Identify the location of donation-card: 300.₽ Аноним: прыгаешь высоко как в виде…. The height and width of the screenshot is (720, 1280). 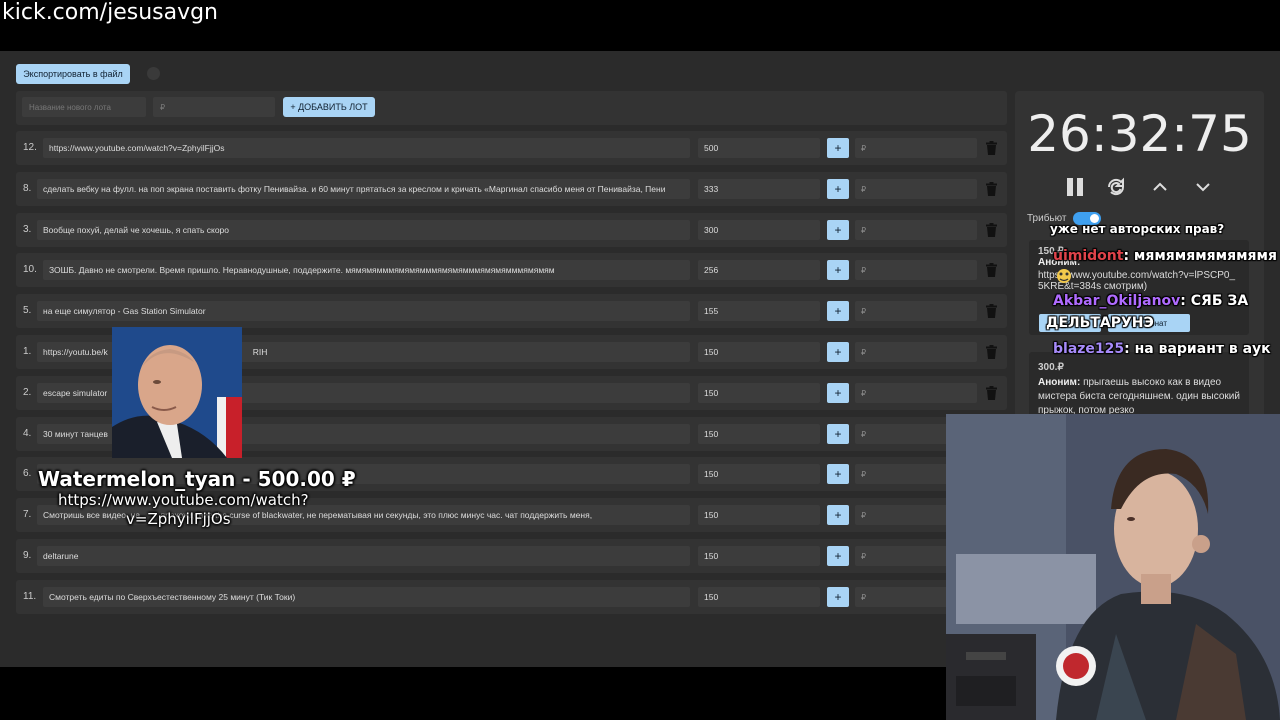
(1139, 387).